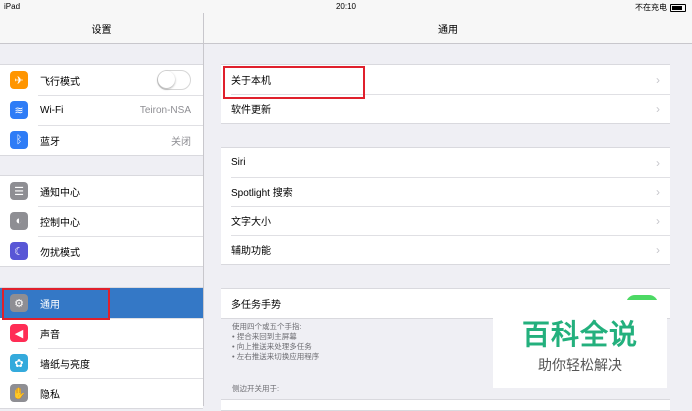  Describe the element at coordinates (19, 393) in the screenshot. I see `privacy-icon: ✋` at that location.